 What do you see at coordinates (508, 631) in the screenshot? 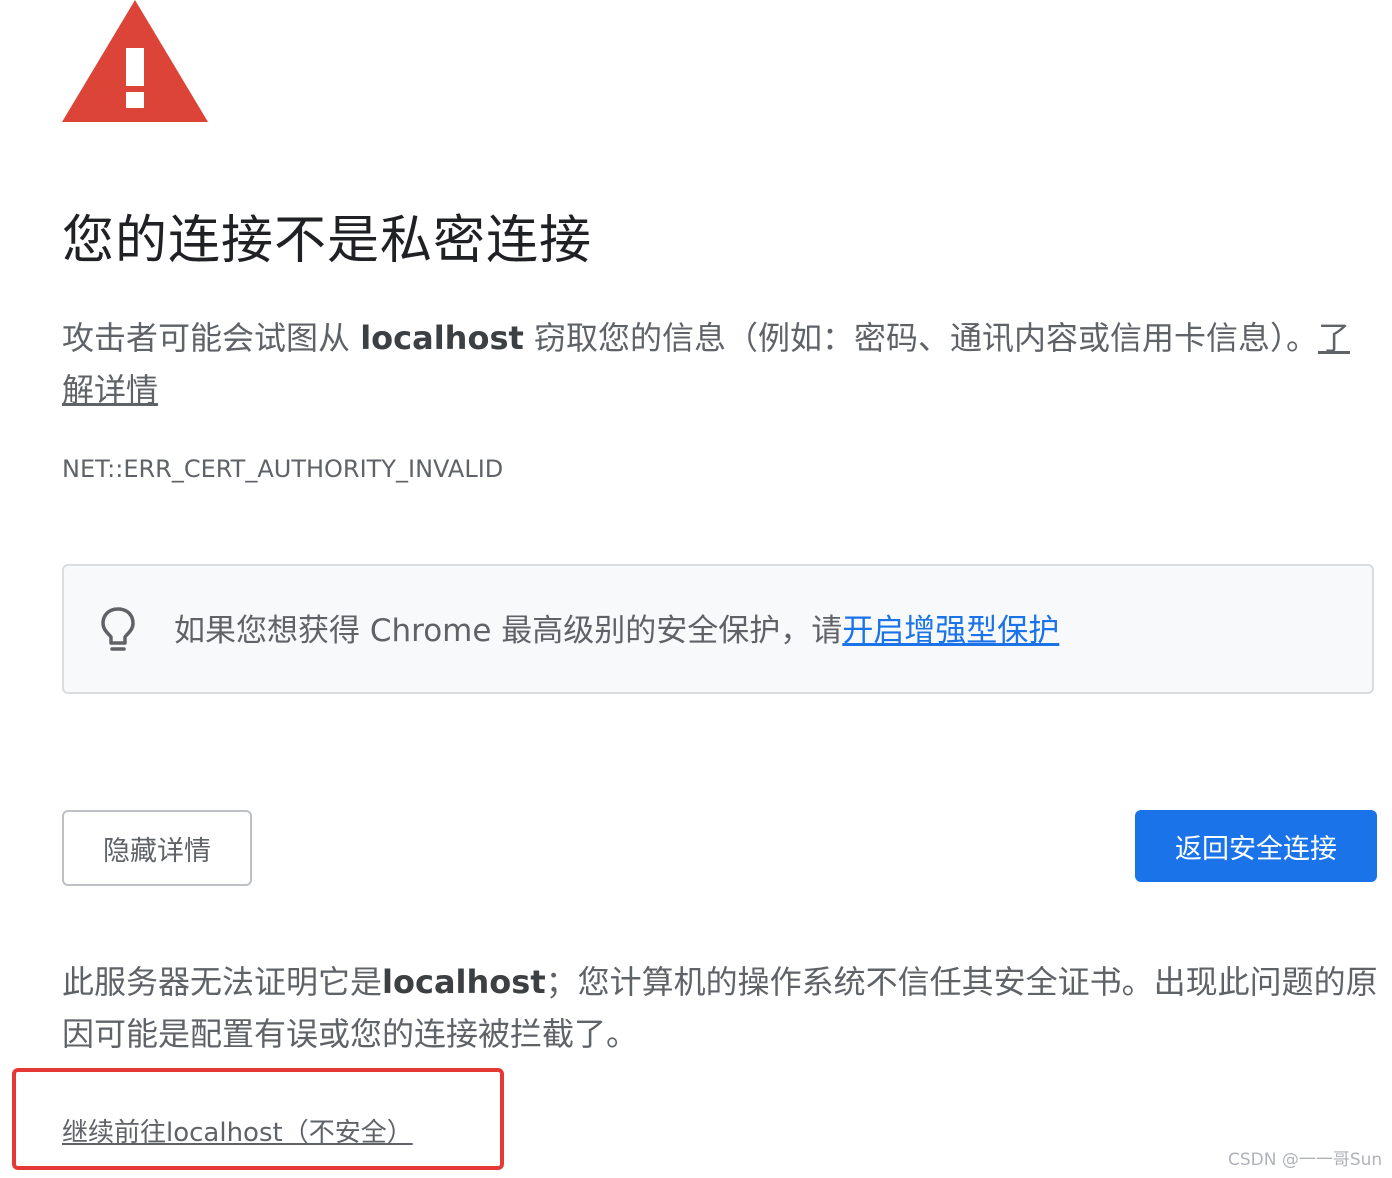
I see `tip-message: 如果您想获得 Chrome 最高级别的安全保护，请` at bounding box center [508, 631].